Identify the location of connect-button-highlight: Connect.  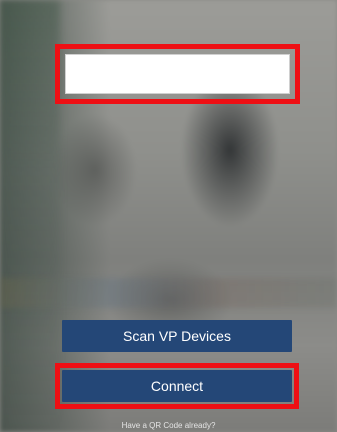
(177, 386).